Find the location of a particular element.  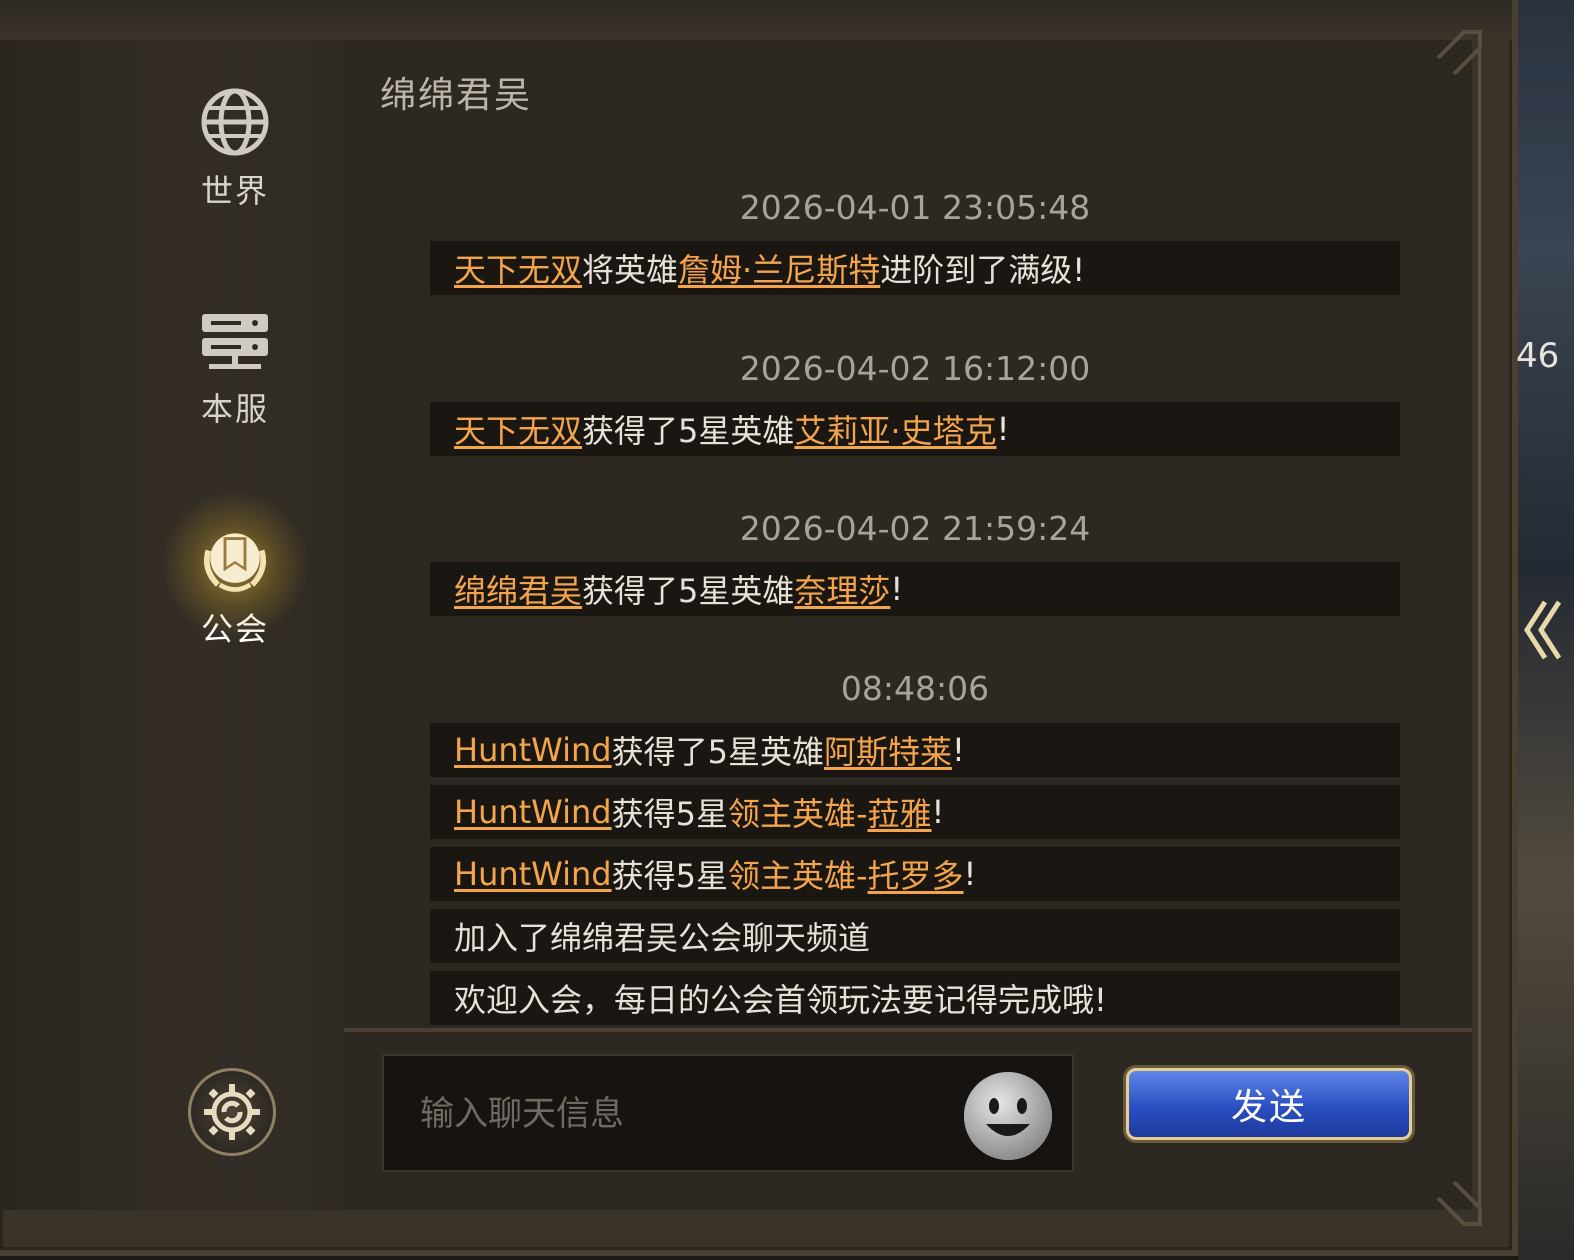

tab-guild: 公会 is located at coordinates (235, 575).